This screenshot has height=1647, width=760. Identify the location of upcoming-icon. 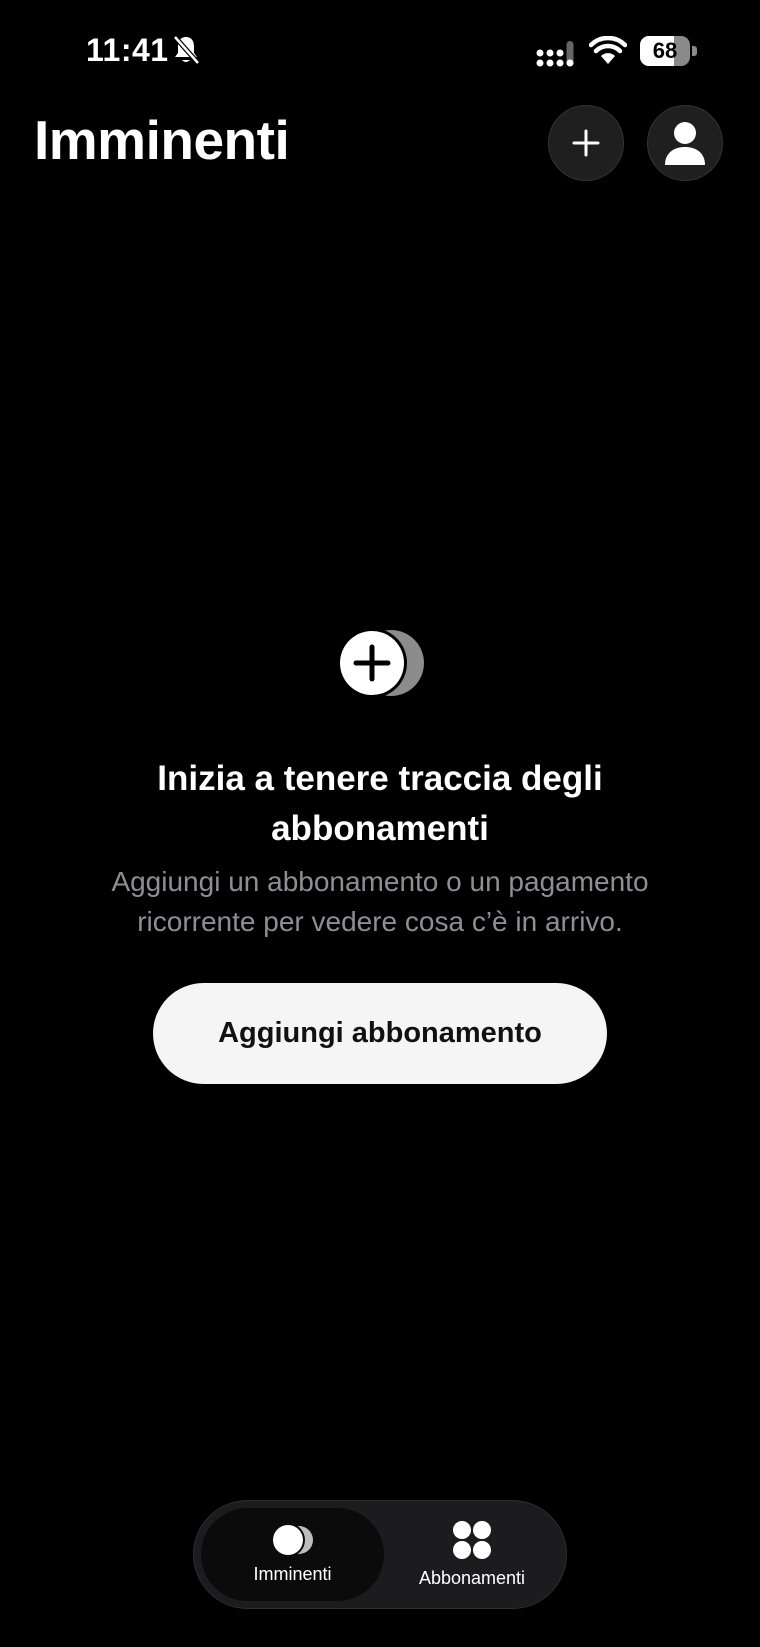
(291, 1540).